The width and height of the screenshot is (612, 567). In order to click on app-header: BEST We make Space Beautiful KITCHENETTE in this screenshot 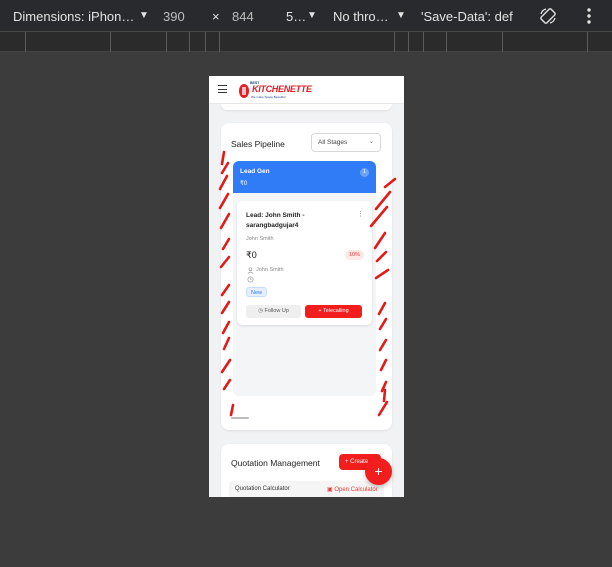, I will do `click(306, 90)`.